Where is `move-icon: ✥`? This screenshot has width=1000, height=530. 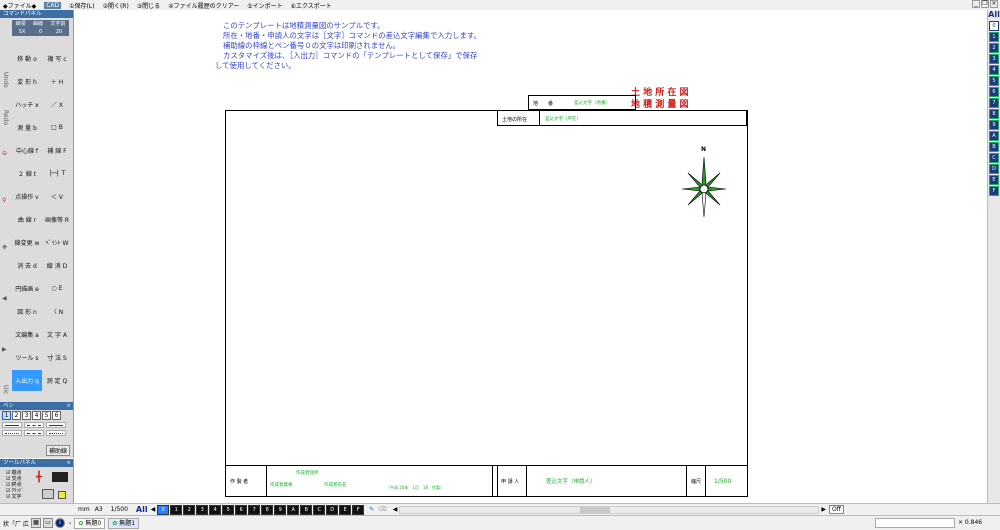 move-icon: ✥ is located at coordinates (4, 247).